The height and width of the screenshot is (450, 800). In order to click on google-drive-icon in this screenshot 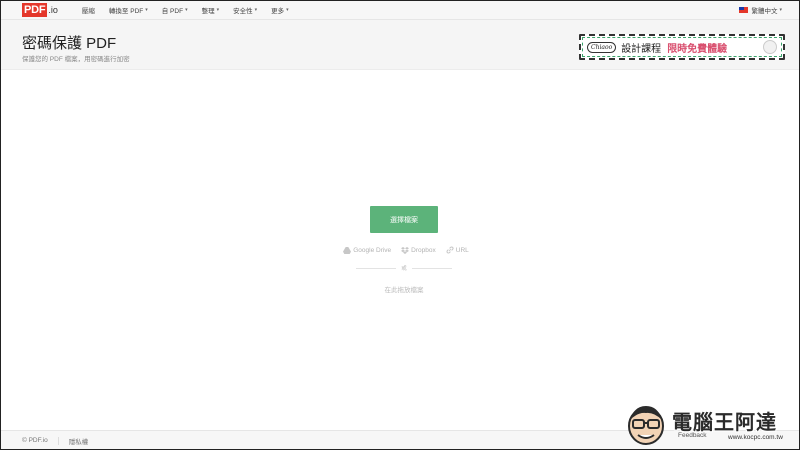, I will do `click(347, 250)`.